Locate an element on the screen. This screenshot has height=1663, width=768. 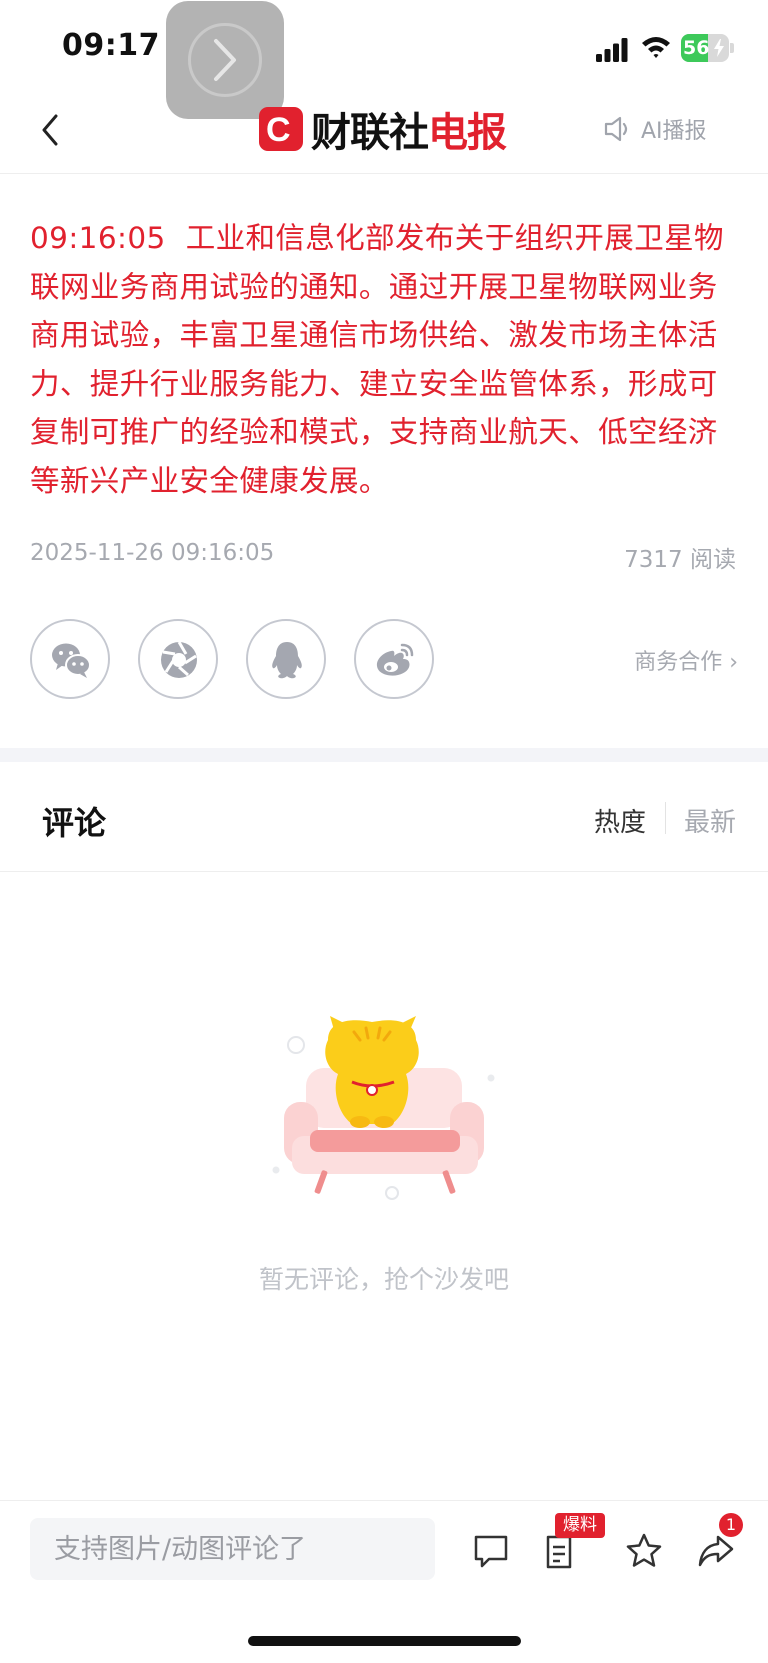
article-date: 2025-11-26 09:16:05 is located at coordinates (152, 553).